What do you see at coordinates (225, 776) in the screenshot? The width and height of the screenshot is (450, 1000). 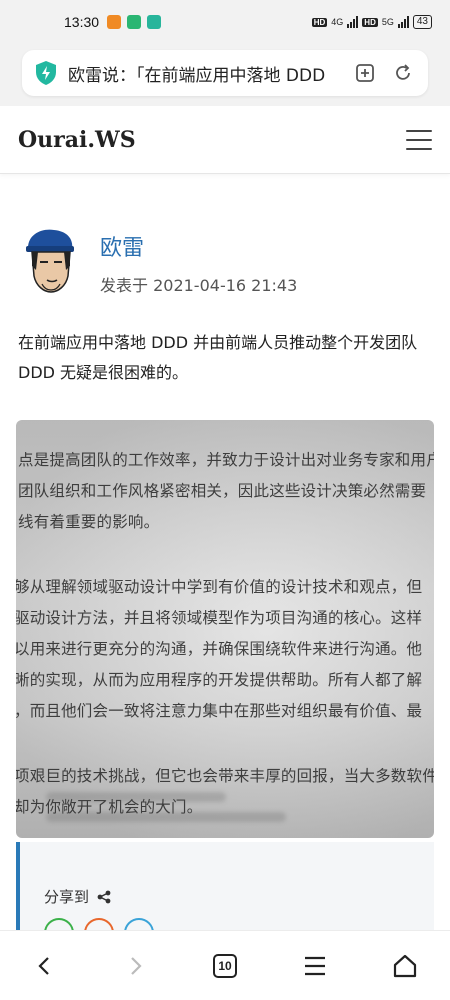 I see `photo-text-line: 项艰巨的技术挑战，但它也会带来丰厚的回报，当大多数软件` at bounding box center [225, 776].